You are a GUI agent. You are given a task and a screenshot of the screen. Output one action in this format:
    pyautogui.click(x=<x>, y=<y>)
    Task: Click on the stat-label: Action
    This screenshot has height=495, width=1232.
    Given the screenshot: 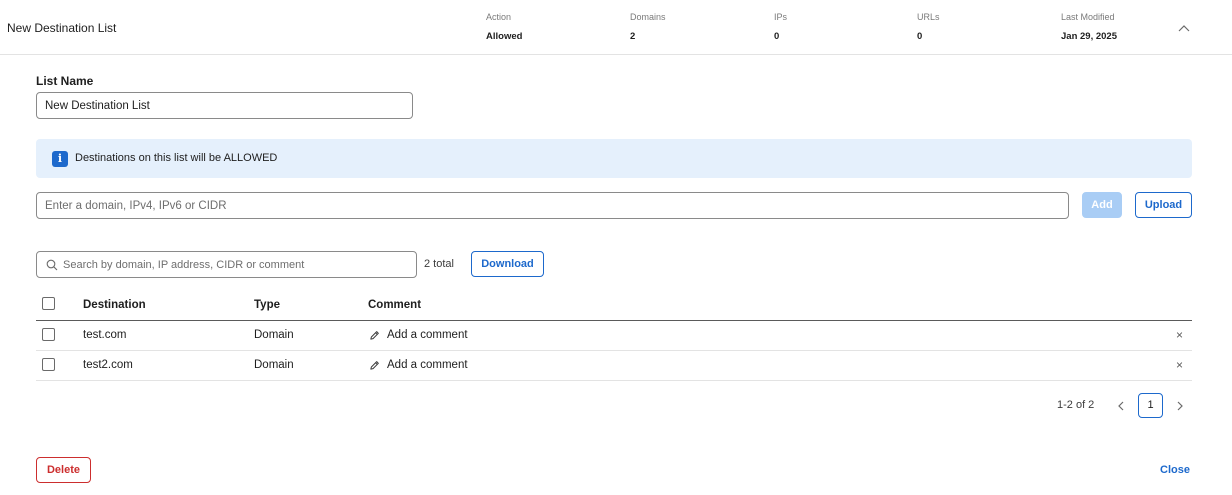 What is the action you would take?
    pyautogui.click(x=499, y=17)
    